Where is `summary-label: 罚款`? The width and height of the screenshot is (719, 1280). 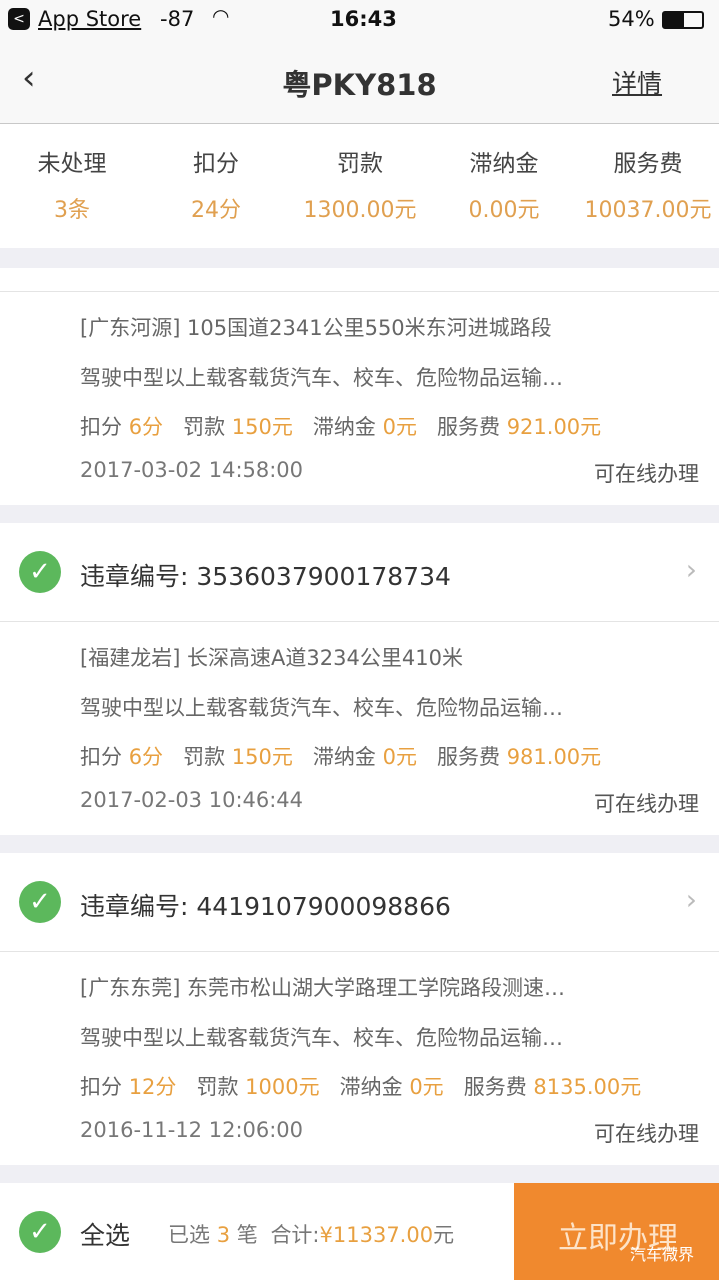 summary-label: 罚款 is located at coordinates (360, 164).